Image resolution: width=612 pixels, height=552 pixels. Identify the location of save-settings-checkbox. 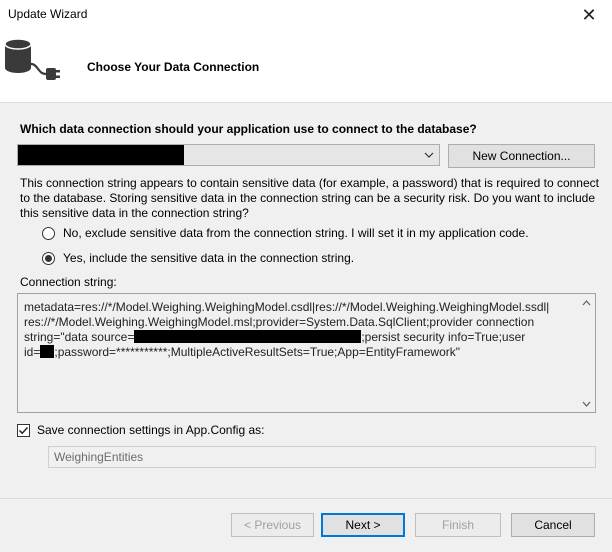
(23, 430).